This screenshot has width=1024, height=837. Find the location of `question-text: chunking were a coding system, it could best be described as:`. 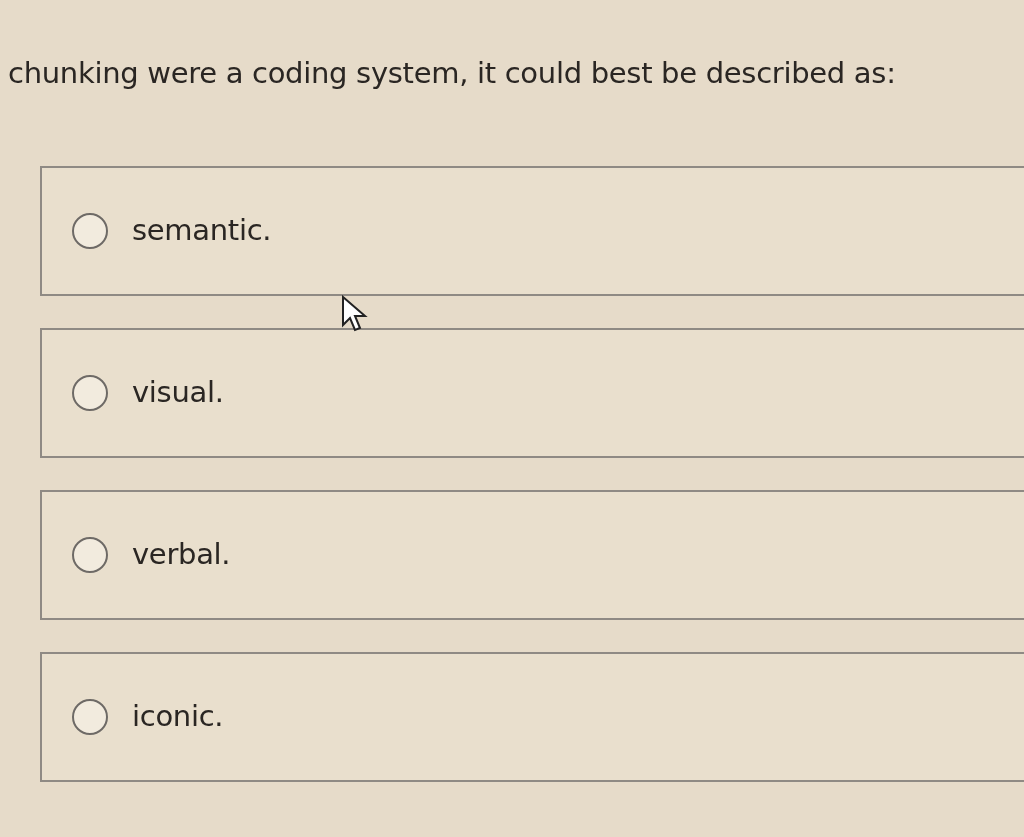

question-text: chunking were a coding system, it could best be described as: is located at coordinates (452, 73).